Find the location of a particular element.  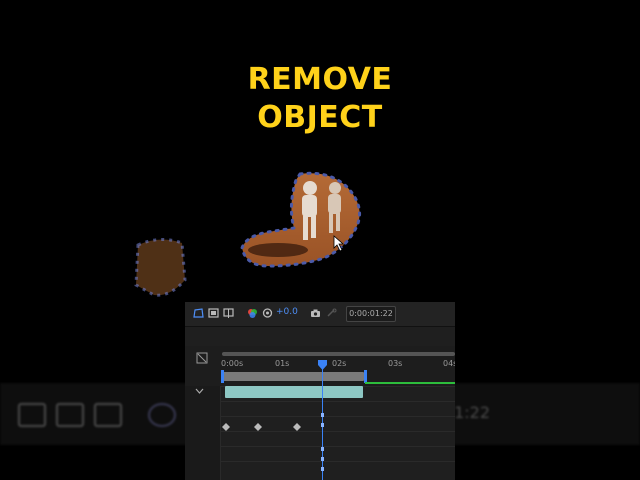

tick-label: 0:00s is located at coordinates (232, 363).